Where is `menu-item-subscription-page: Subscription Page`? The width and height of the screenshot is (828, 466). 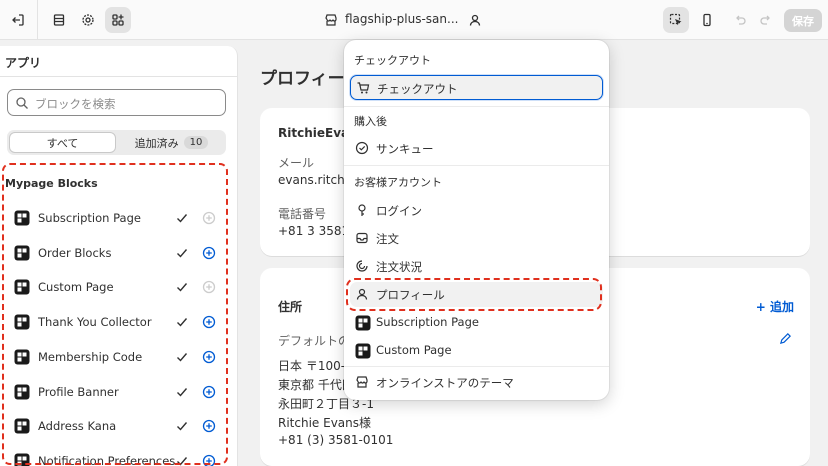
menu-item-subscription-page: Subscription Page is located at coordinates (476, 322).